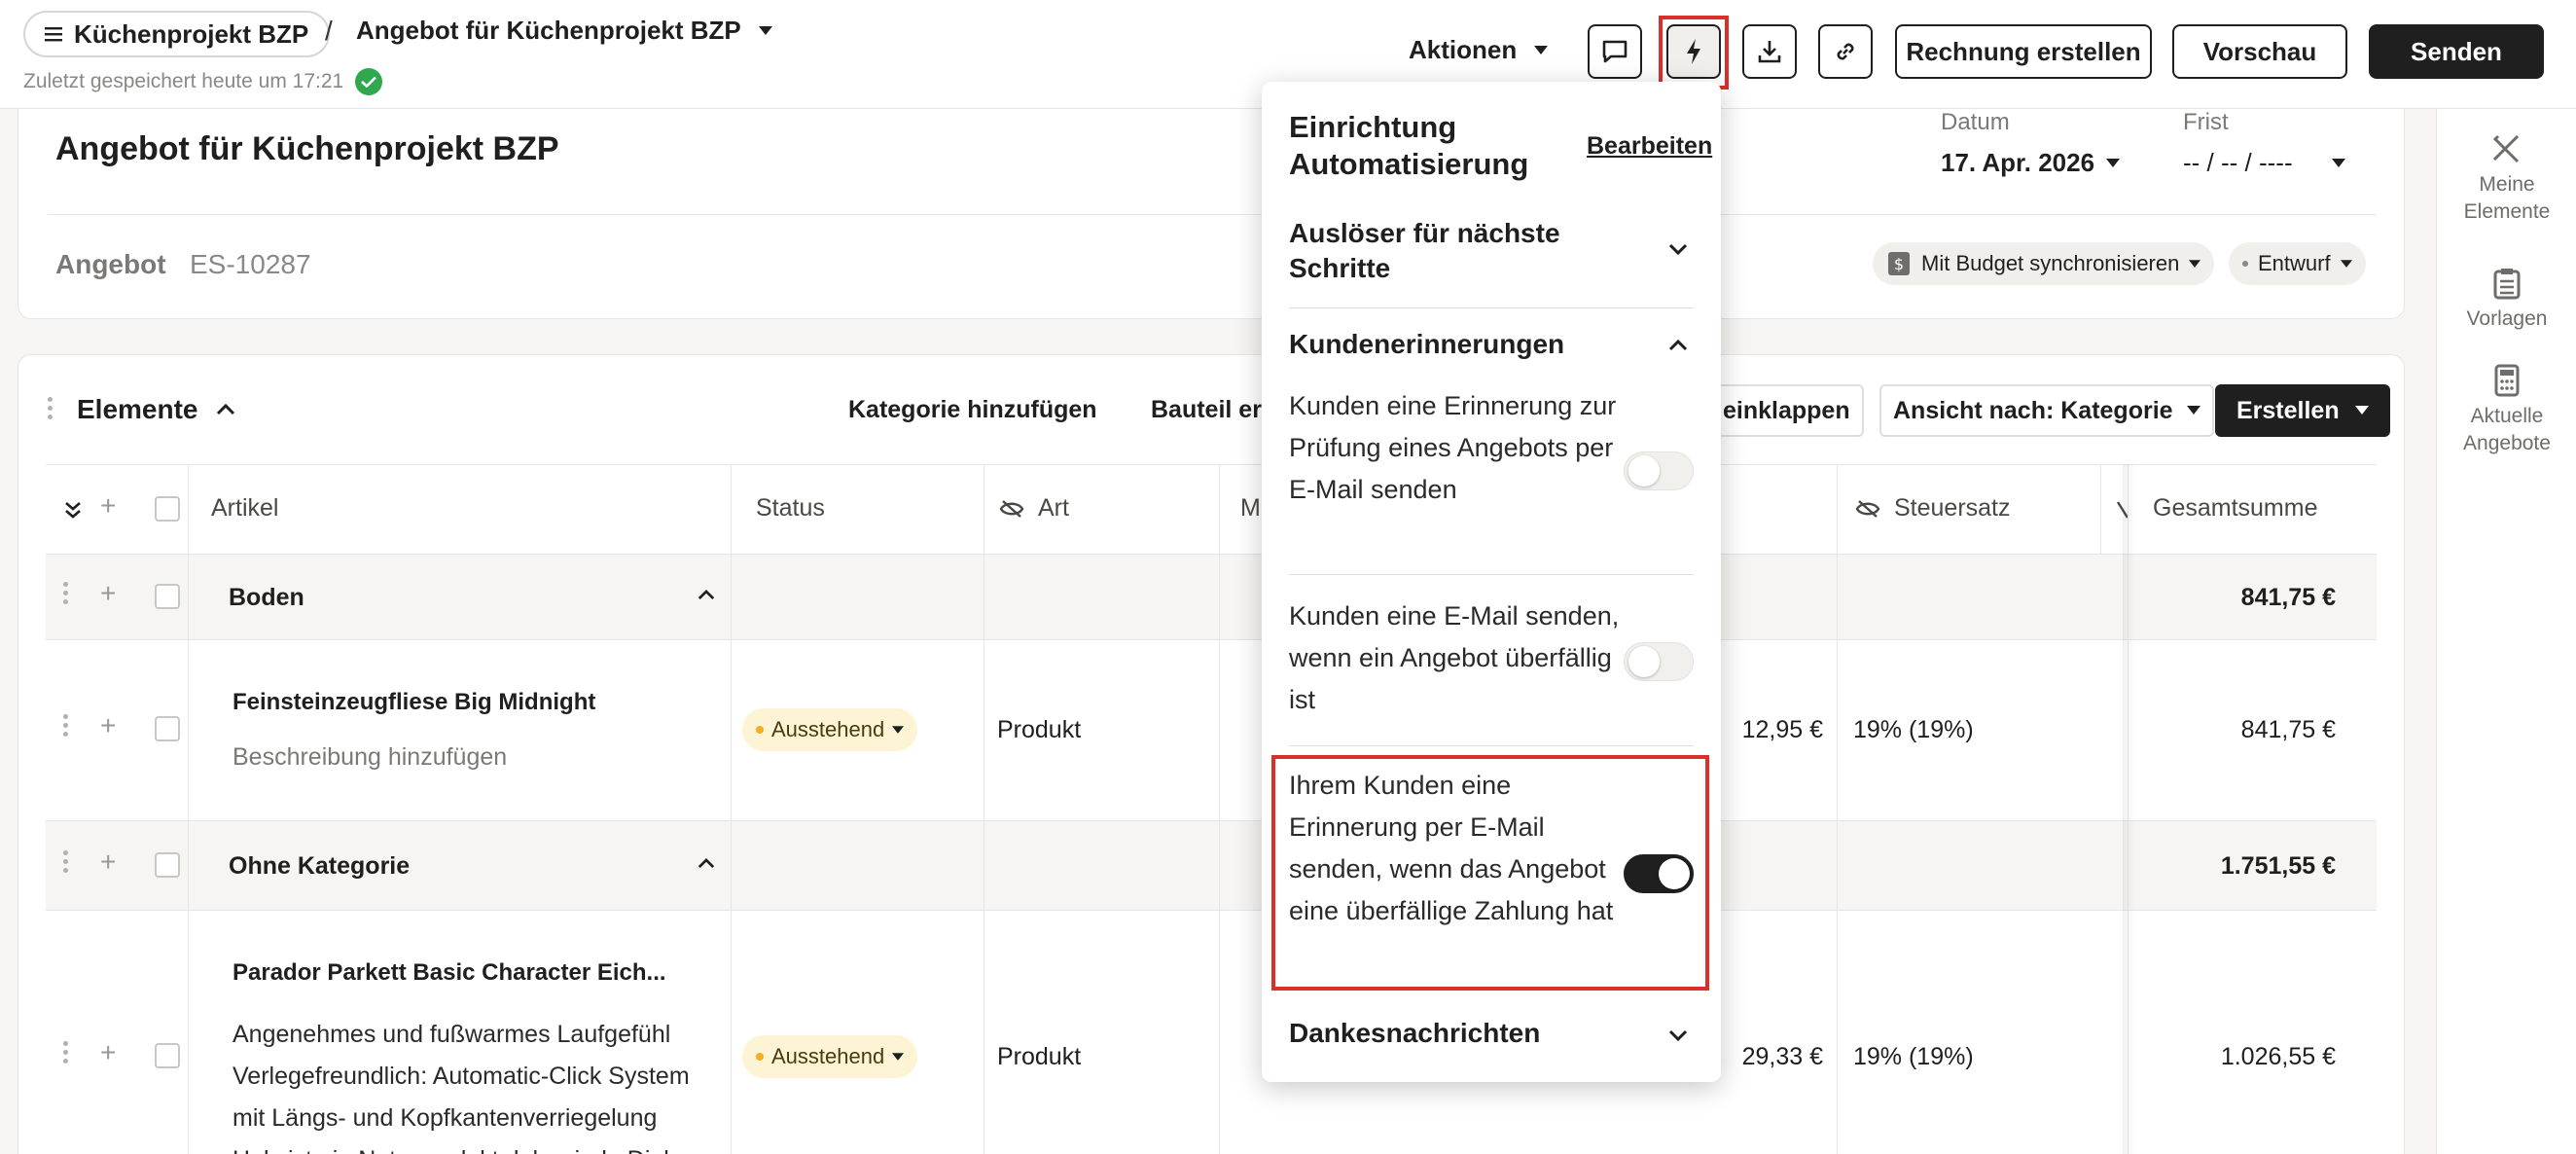  What do you see at coordinates (972, 410) in the screenshot?
I see `add-category-button: Kategorie hinzufügen` at bounding box center [972, 410].